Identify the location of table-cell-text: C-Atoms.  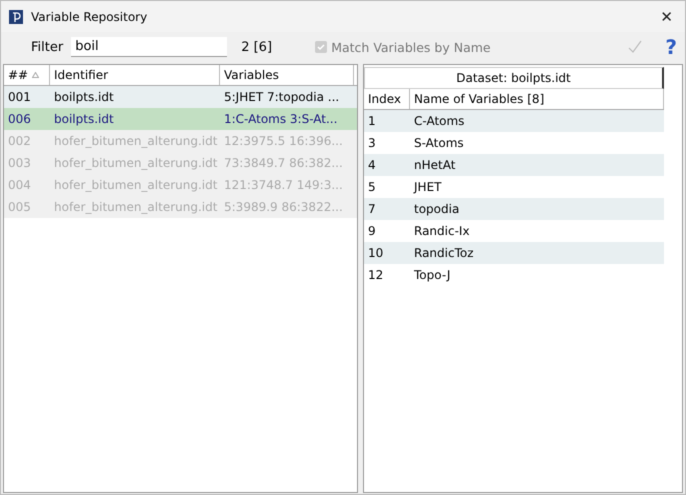
(439, 121).